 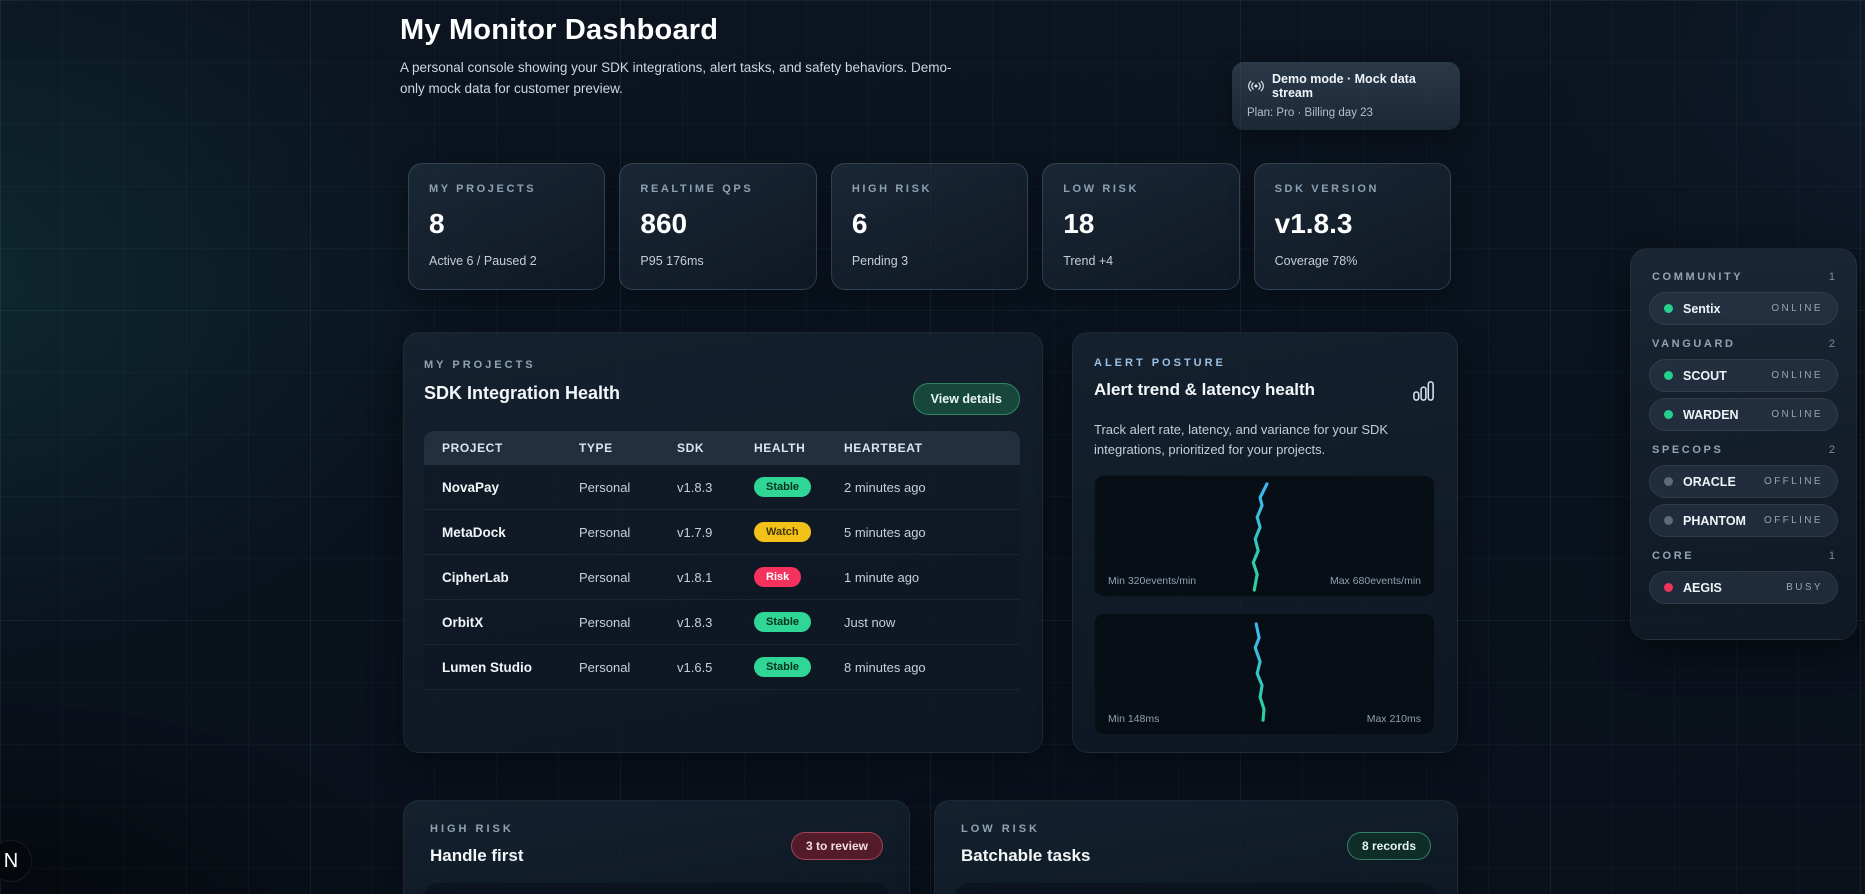 I want to click on cell-project: CipherLab, so click(x=475, y=577).